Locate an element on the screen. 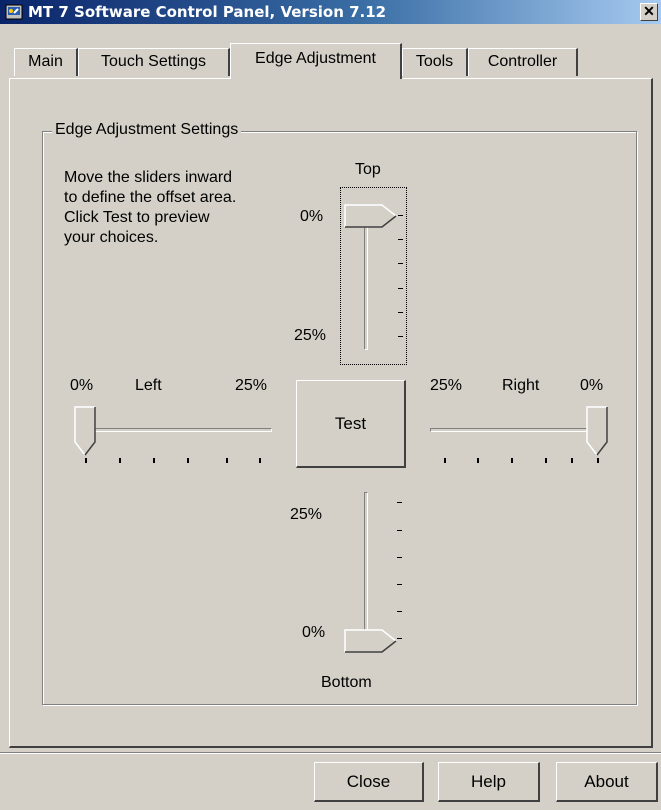 The width and height of the screenshot is (661, 810). left-slider-max-label: 25% is located at coordinates (251, 385).